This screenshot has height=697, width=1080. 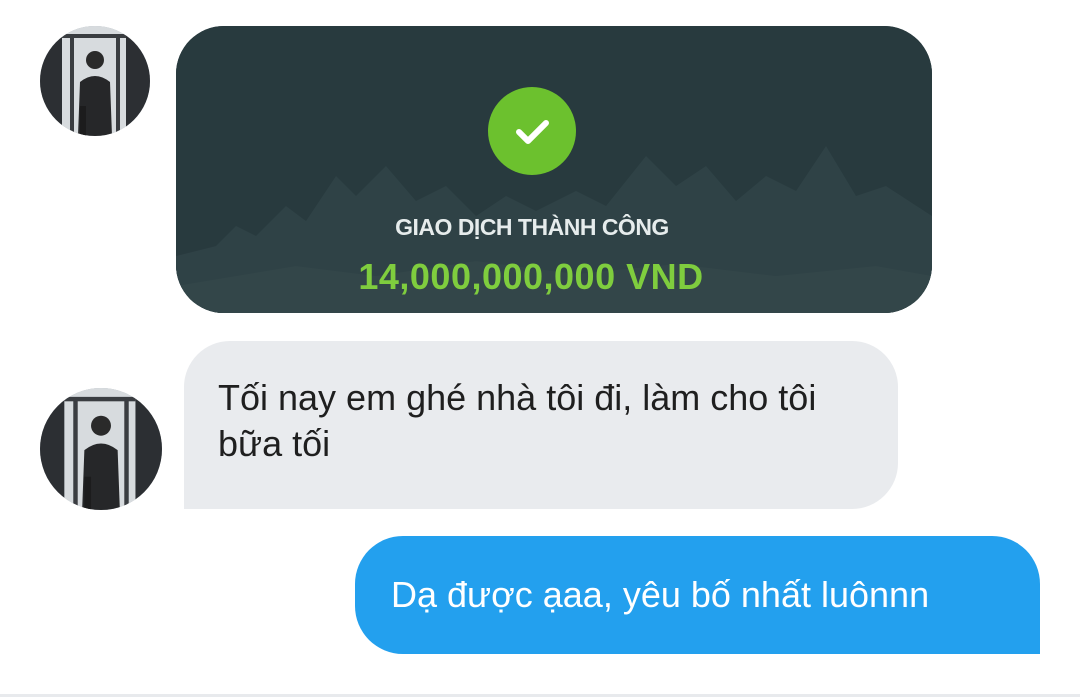 What do you see at coordinates (531, 276) in the screenshot?
I see `transaction-amount: 14,000,000,000 VND` at bounding box center [531, 276].